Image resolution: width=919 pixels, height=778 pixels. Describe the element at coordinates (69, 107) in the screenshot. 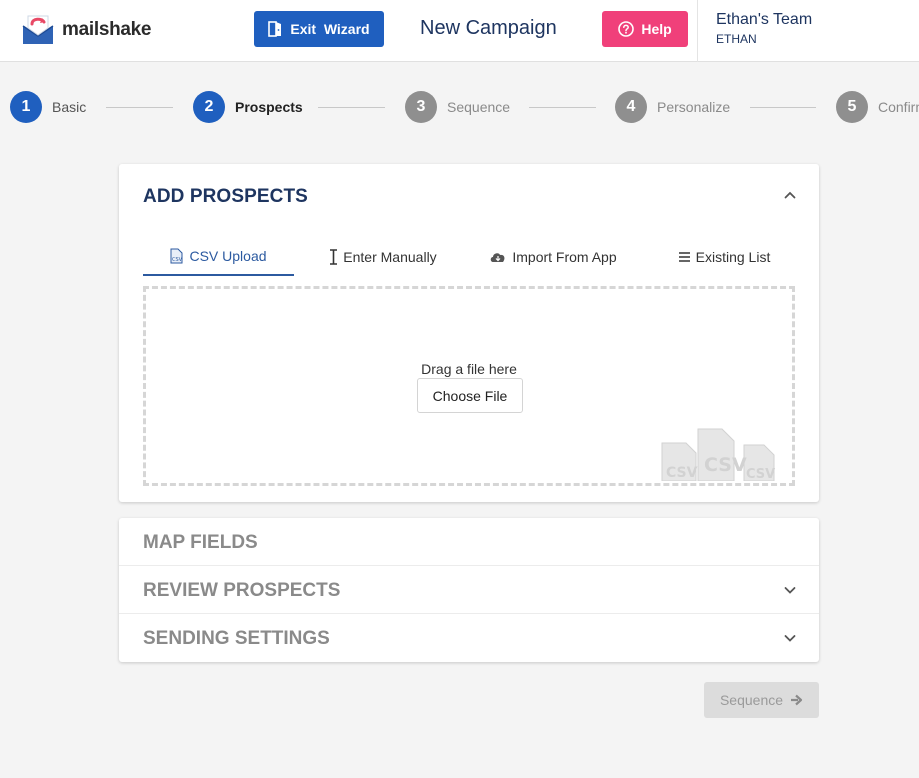

I see `step-label: Basic` at that location.